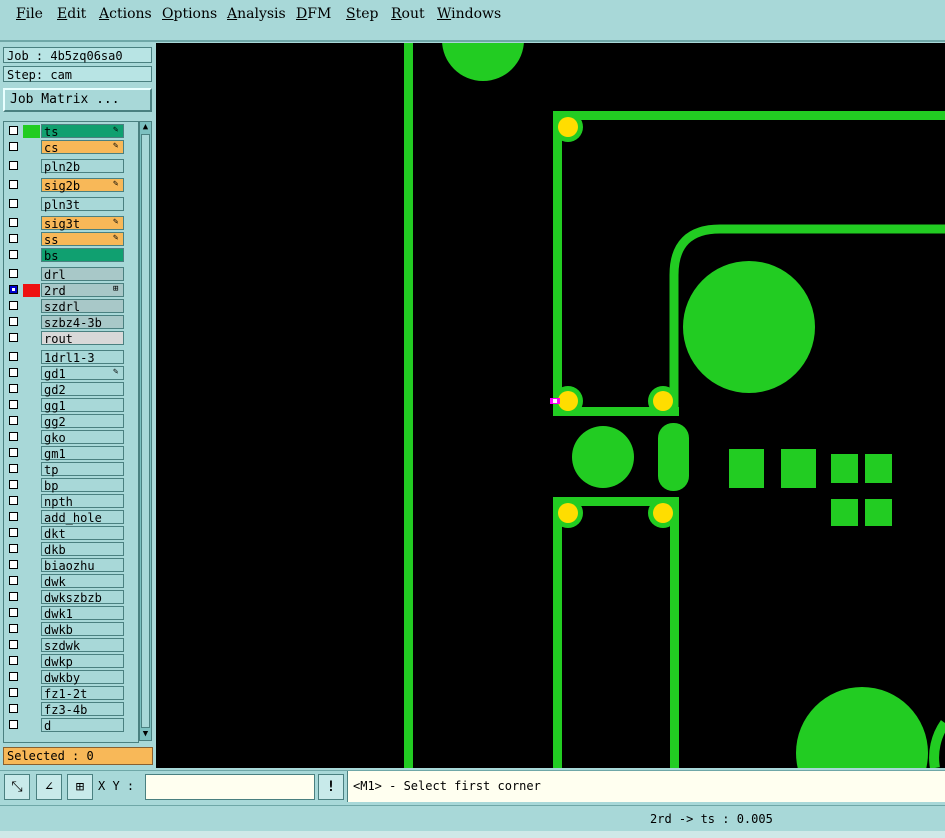 Image resolution: width=945 pixels, height=838 pixels. I want to click on scroll-down-icon: ▼, so click(145, 734).